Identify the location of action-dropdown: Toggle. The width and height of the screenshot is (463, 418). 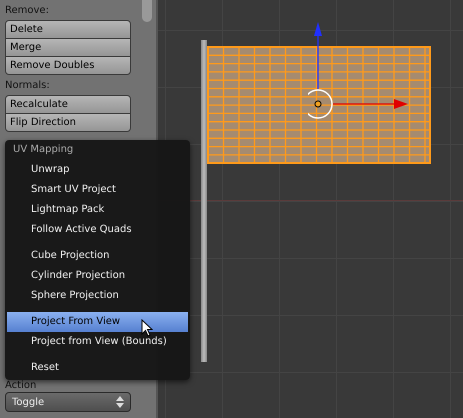
(68, 402).